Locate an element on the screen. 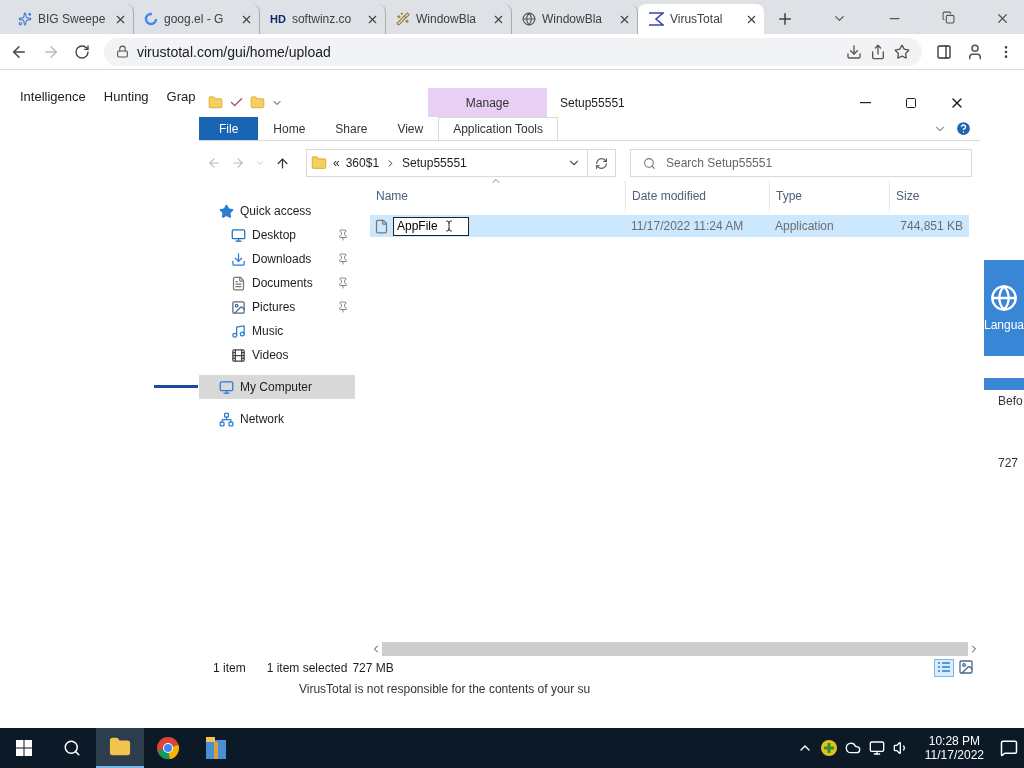  clock-time: 10:28 PM is located at coordinates (954, 741).